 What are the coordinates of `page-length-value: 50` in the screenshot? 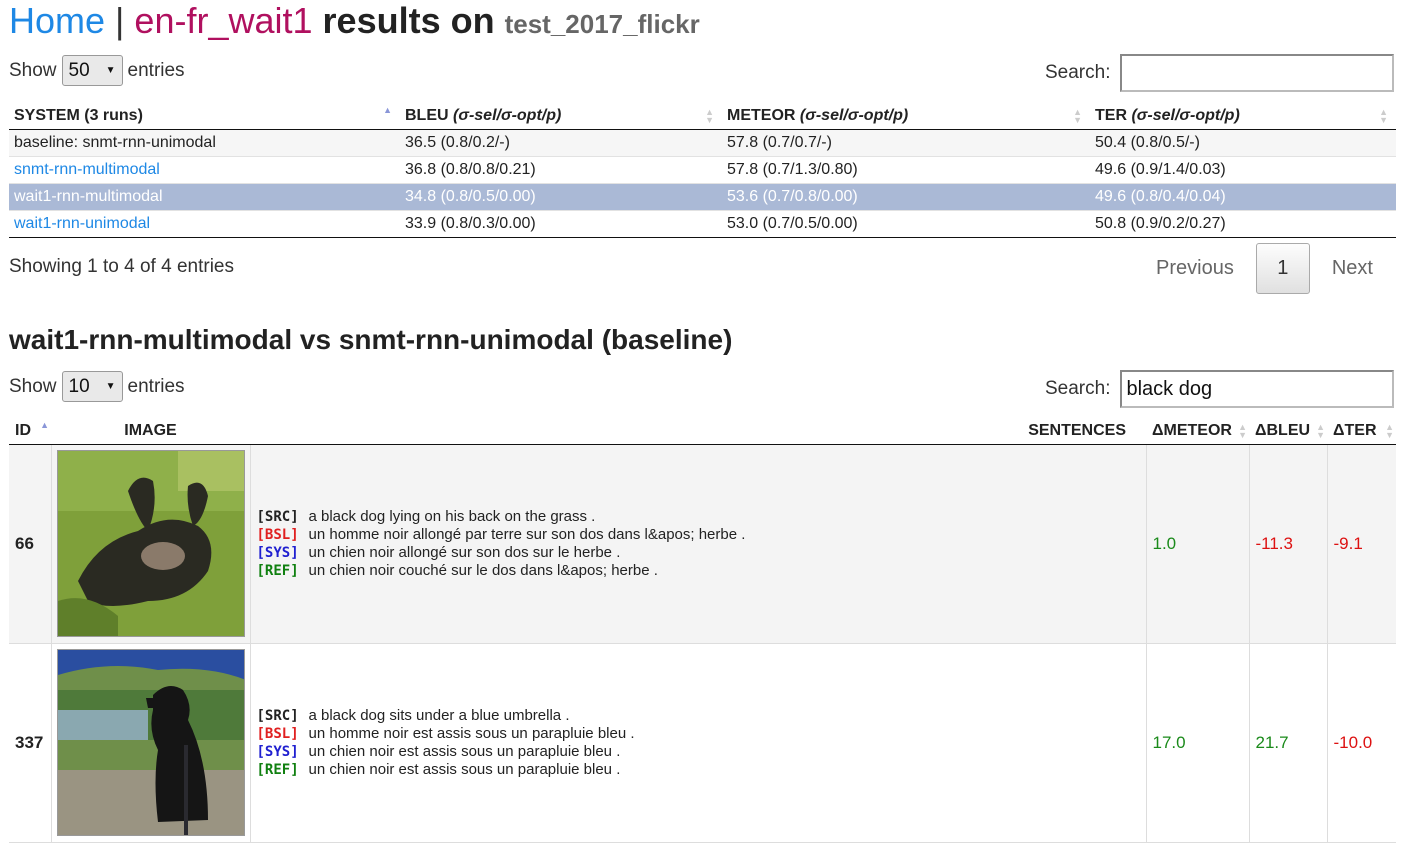 It's located at (79, 70).